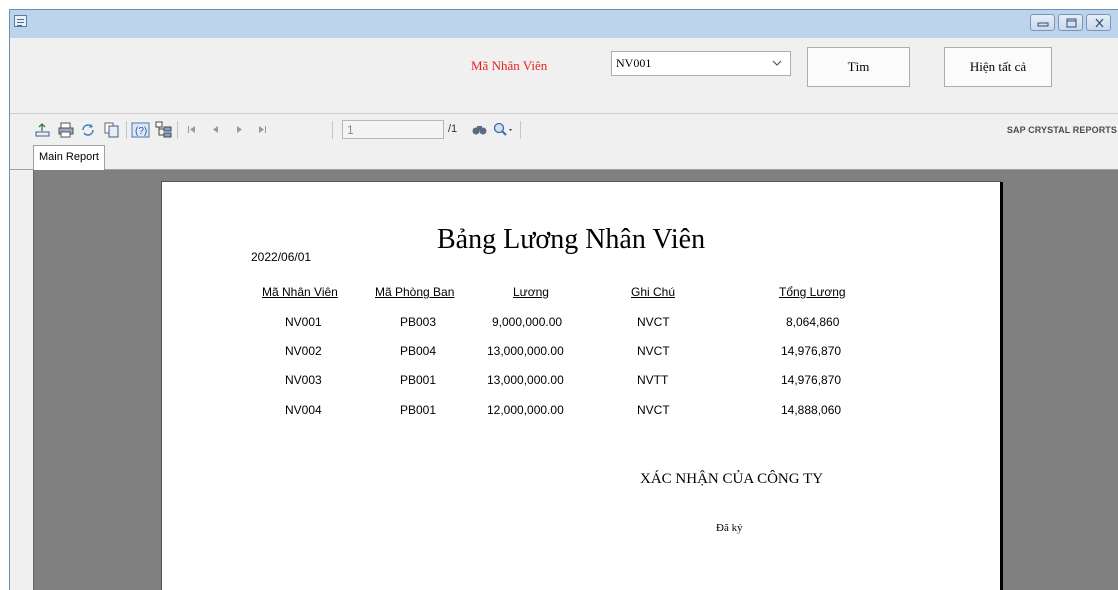 The width and height of the screenshot is (1118, 590). What do you see at coordinates (653, 292) in the screenshot?
I see `column-header-note: Ghi Chú` at bounding box center [653, 292].